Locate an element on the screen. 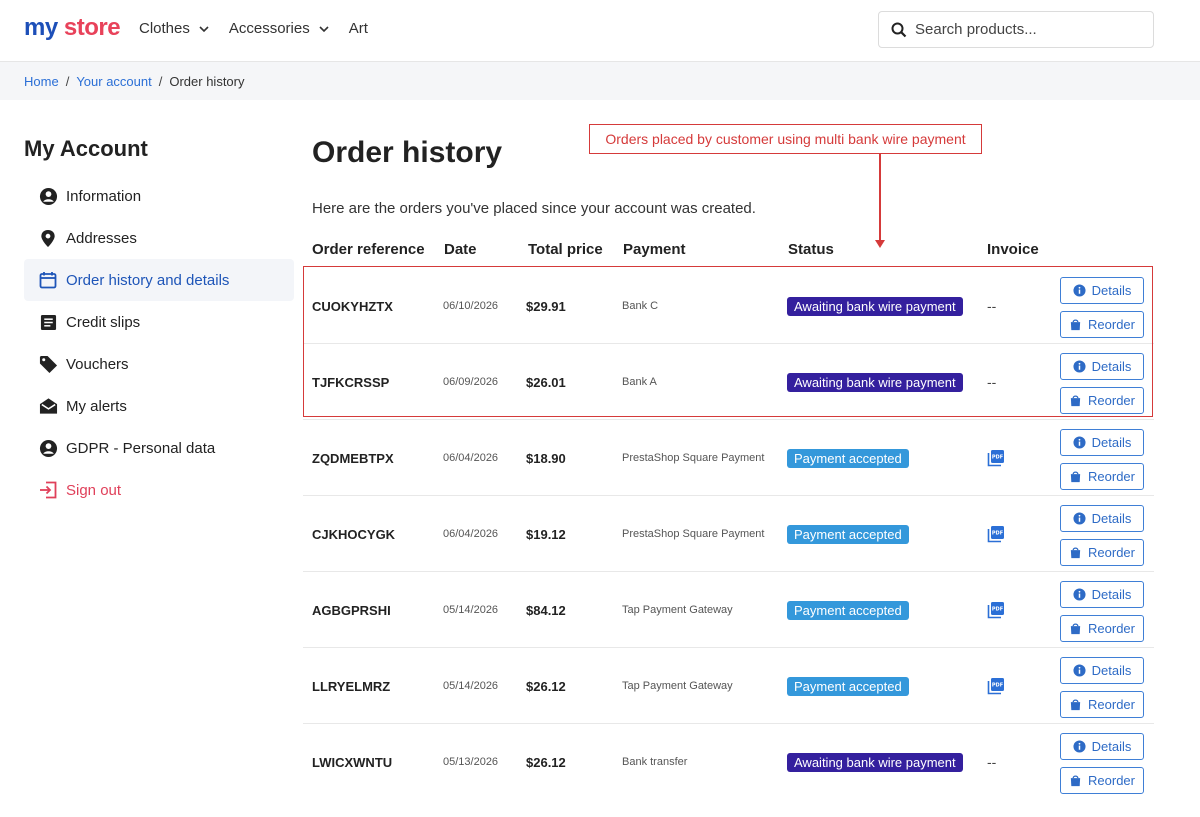  store-logo: my store is located at coordinates (72, 28).